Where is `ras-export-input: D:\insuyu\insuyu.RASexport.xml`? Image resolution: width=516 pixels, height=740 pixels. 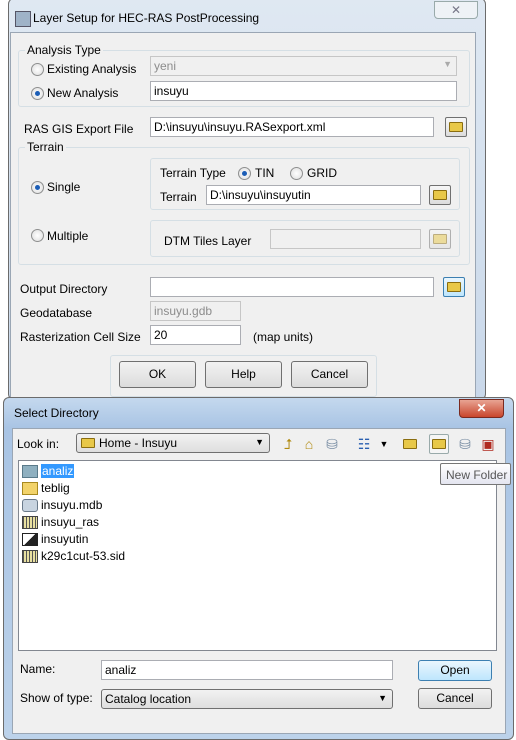
ras-export-input: D:\insuyu\insuyu.RASexport.xml is located at coordinates (292, 127).